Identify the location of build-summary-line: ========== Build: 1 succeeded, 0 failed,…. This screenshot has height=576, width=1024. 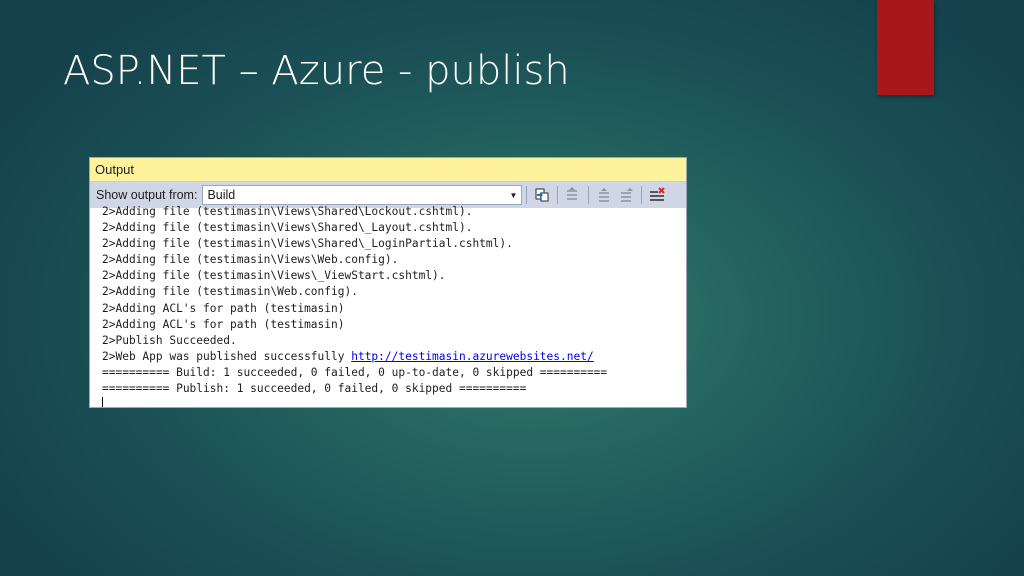
(355, 372).